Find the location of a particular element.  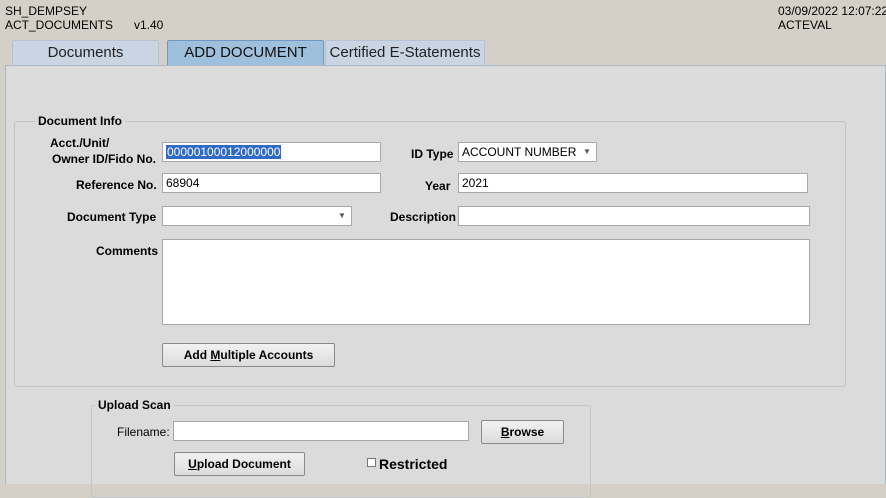

upload-scan-title: Upload Scan is located at coordinates (134, 405).